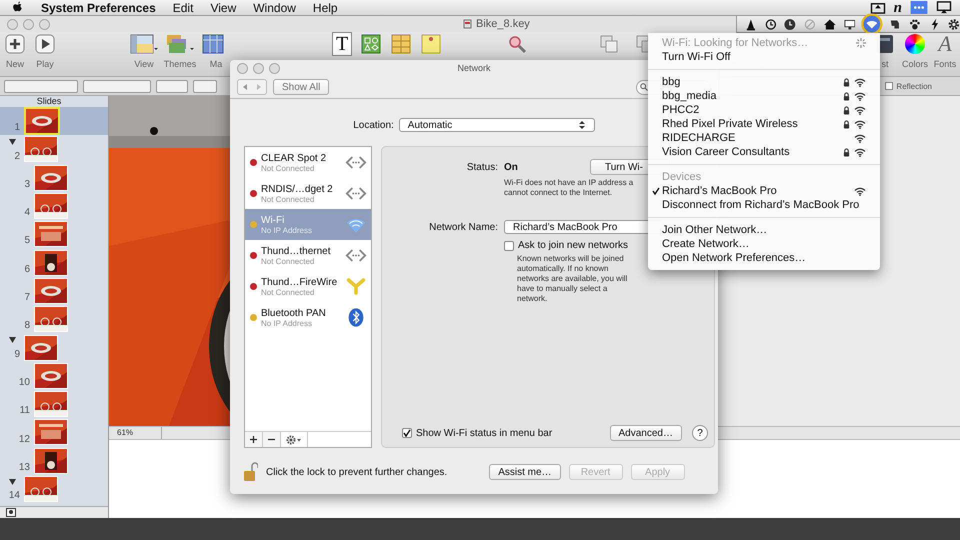  Describe the element at coordinates (26, 185) in the screenshot. I see `slide-number: 3` at that location.